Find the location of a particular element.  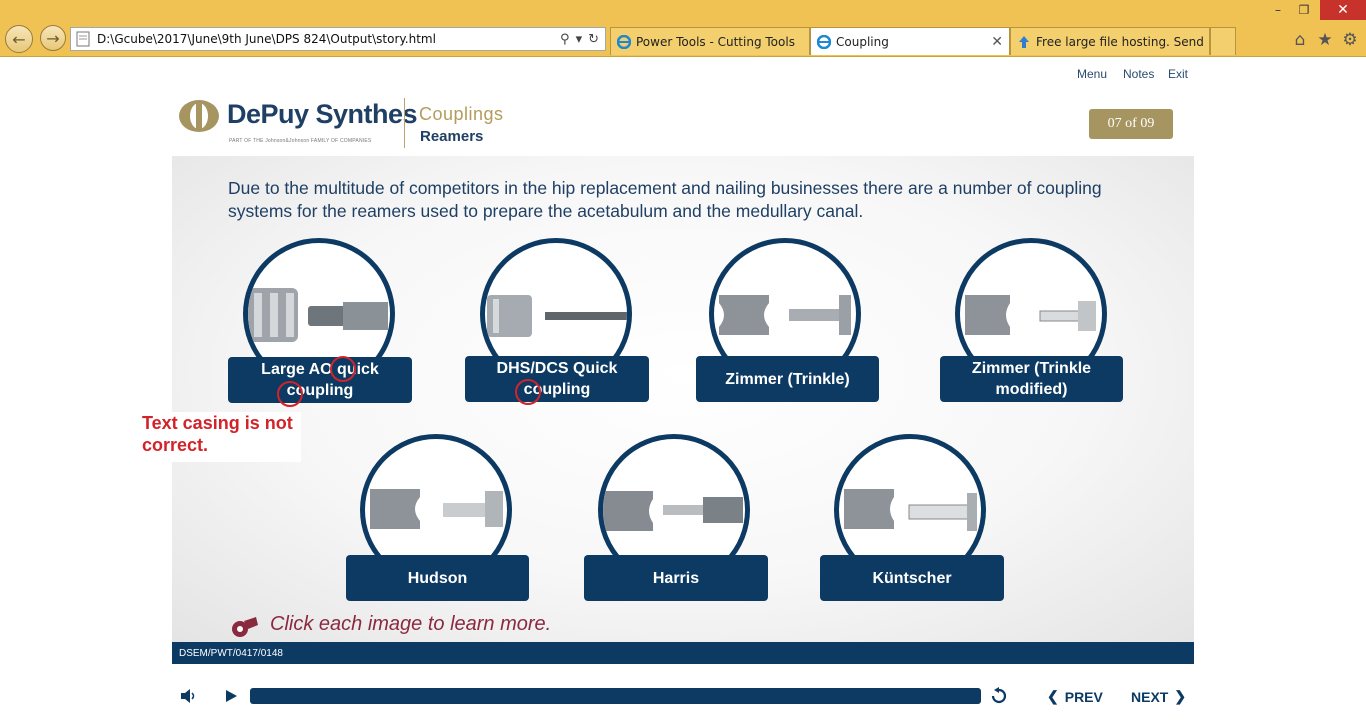

instruction-text: Click each image to learn more. is located at coordinates (411, 624).